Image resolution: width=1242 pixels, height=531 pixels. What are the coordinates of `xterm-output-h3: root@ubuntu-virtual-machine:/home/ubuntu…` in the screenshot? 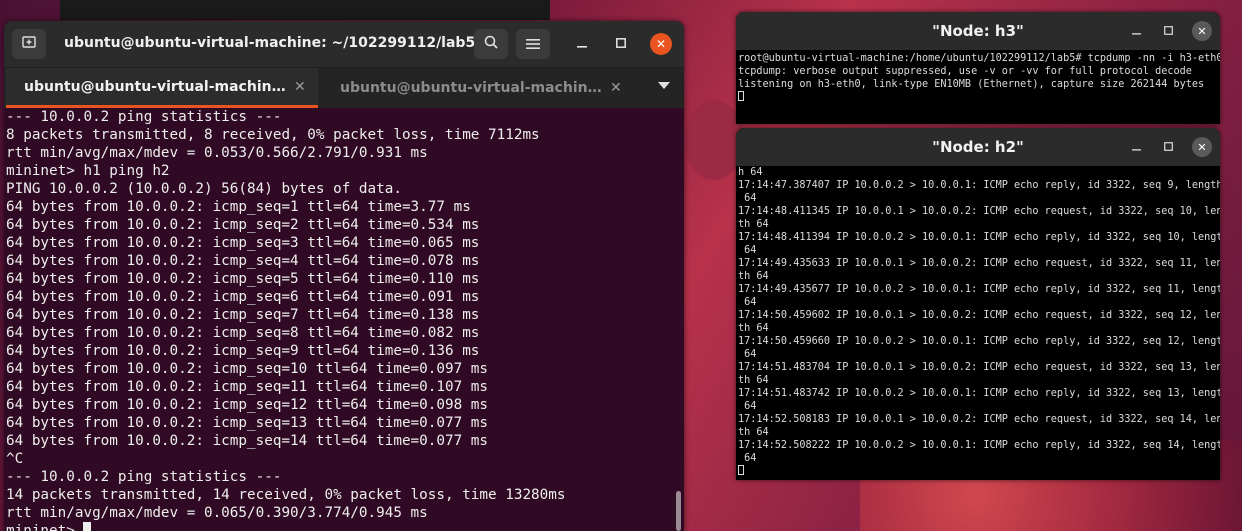 It's located at (978, 88).